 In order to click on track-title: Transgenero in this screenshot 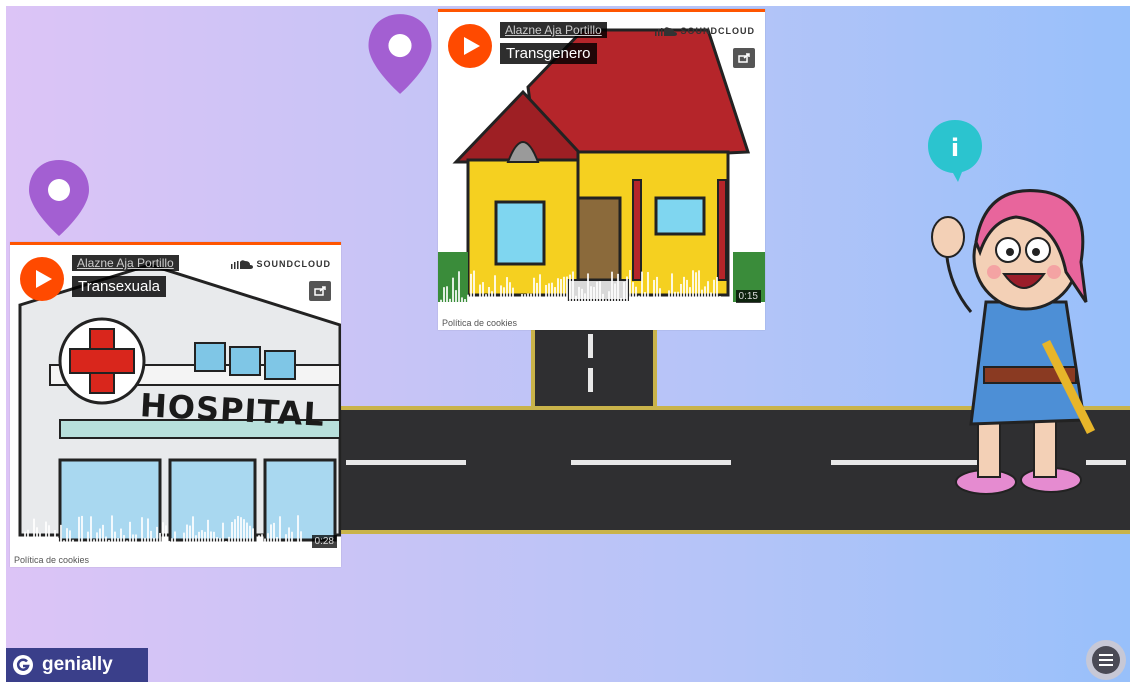, I will do `click(548, 53)`.